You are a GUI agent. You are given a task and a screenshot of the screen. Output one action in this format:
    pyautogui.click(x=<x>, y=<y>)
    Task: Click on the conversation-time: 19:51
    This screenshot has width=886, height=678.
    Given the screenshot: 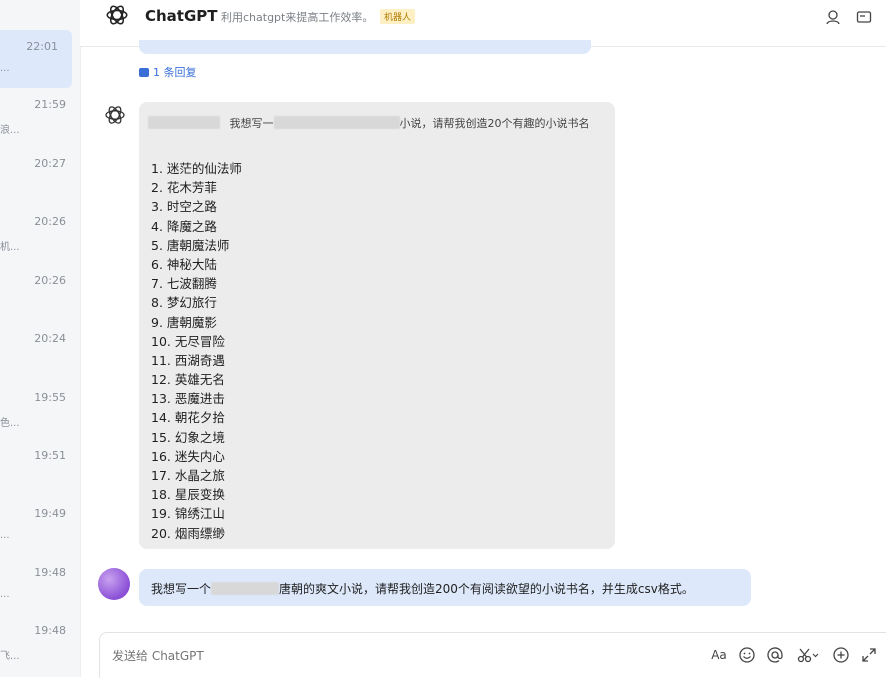 What is the action you would take?
    pyautogui.click(x=50, y=455)
    